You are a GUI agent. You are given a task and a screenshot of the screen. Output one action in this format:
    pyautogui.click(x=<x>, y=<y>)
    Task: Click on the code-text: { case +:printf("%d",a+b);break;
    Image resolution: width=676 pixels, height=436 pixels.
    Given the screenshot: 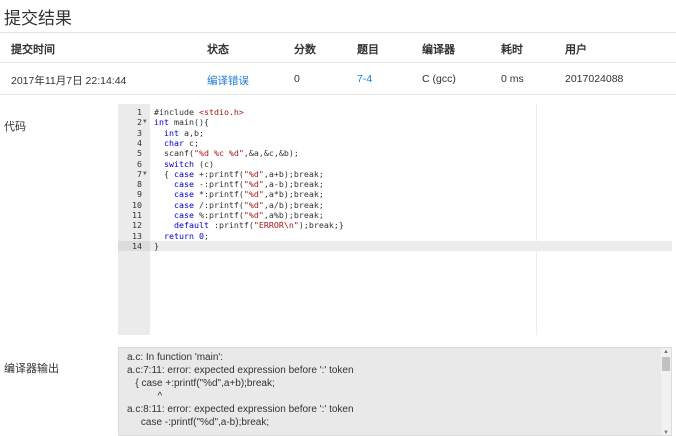 What is the action you would take?
    pyautogui.click(x=239, y=173)
    